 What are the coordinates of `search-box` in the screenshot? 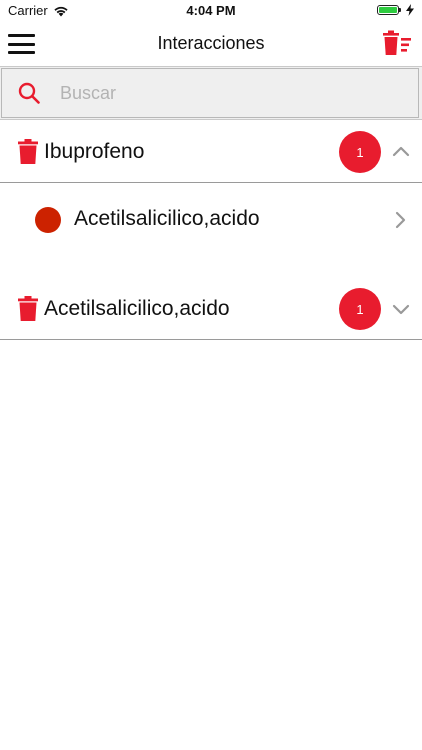 It's located at (210, 93).